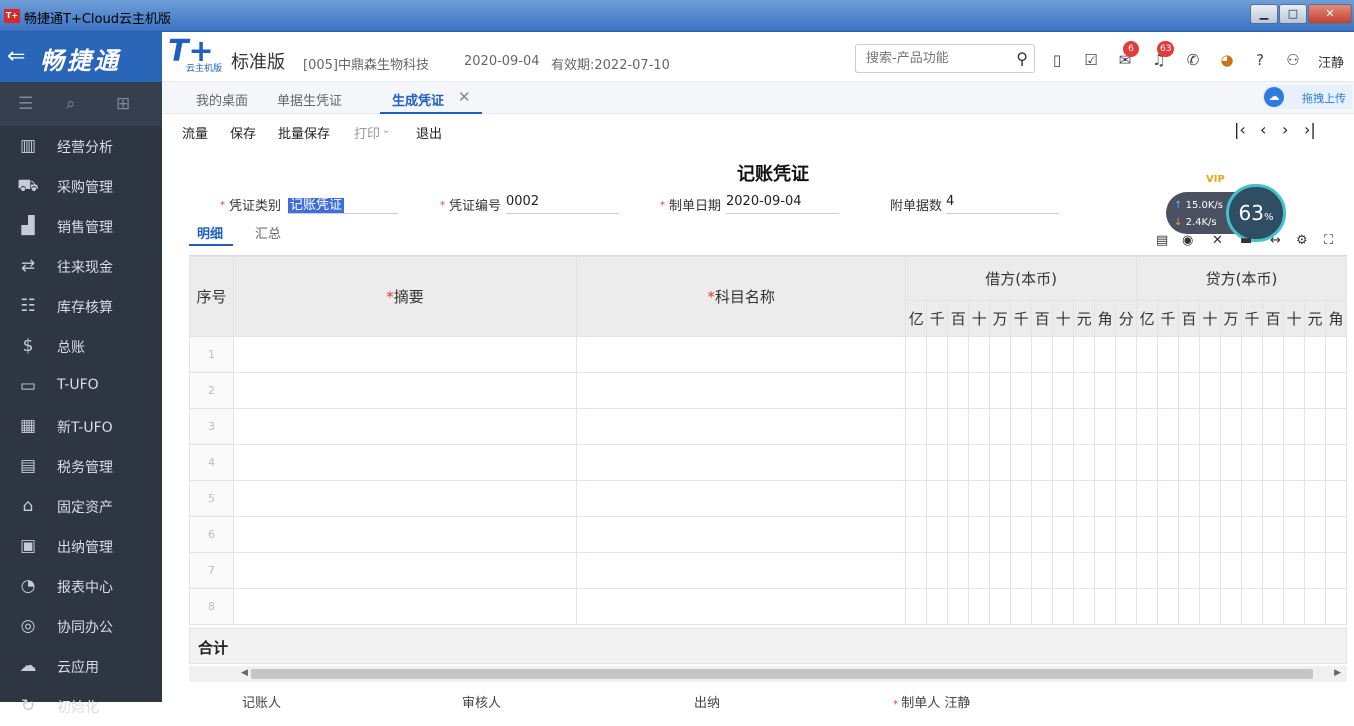 The width and height of the screenshot is (1354, 726). I want to click on scroll-right-icon: ▶, so click(1337, 673).